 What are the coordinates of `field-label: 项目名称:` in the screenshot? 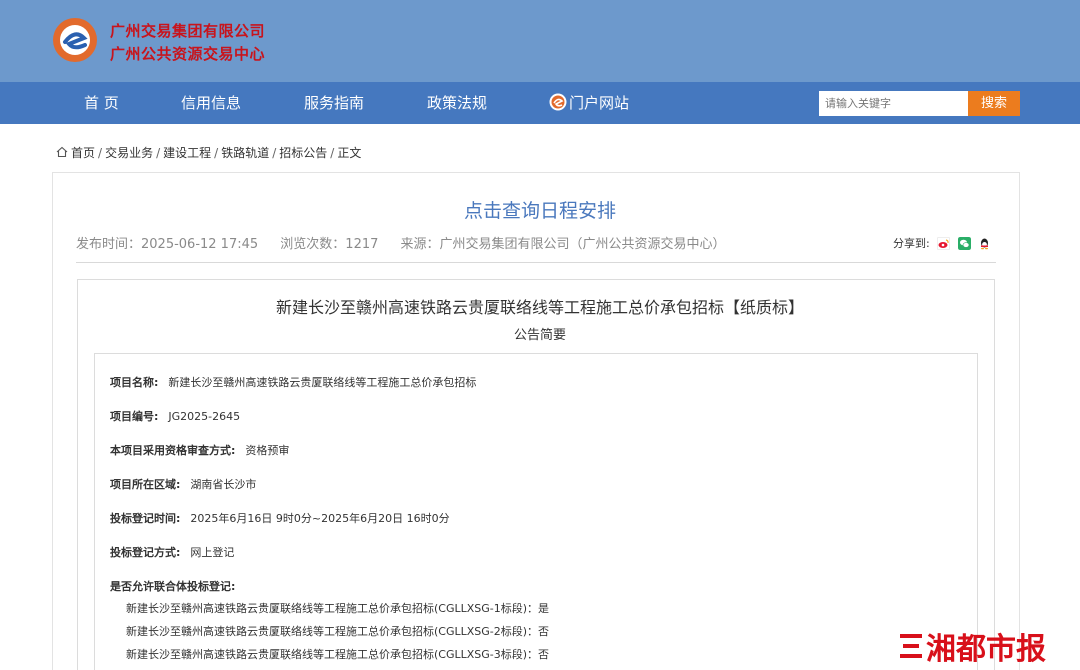 It's located at (134, 382).